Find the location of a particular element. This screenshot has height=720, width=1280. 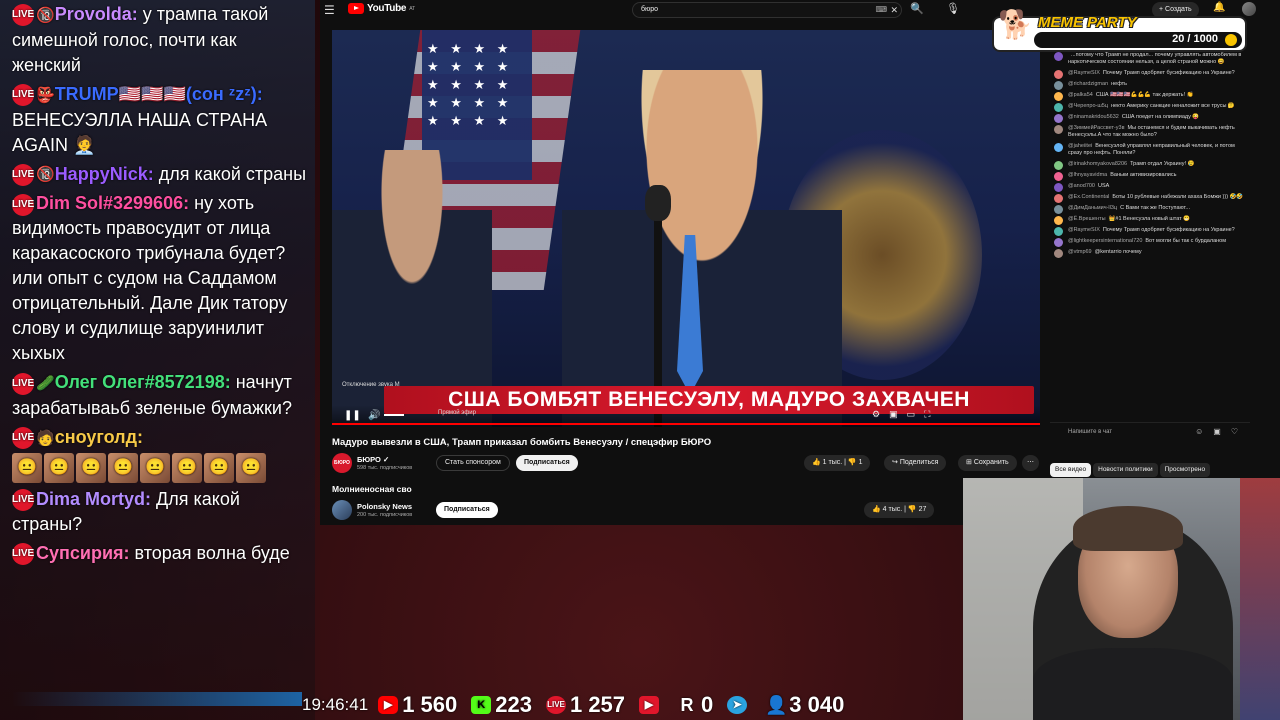

chat-author: @ninamakridou5632 is located at coordinates (1093, 117).